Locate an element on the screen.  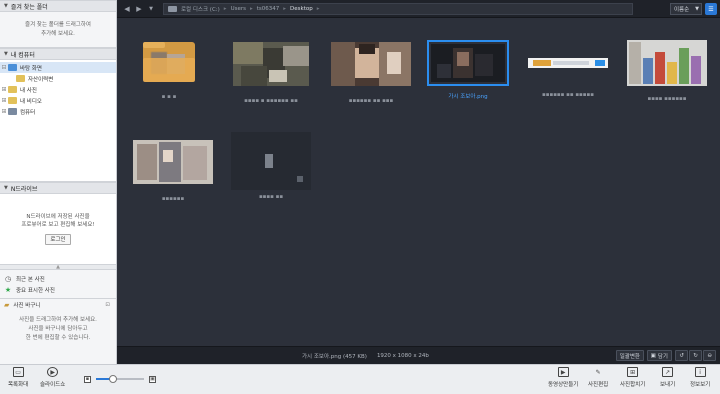
play-icon: ▶ is located at coordinates (53, 372).